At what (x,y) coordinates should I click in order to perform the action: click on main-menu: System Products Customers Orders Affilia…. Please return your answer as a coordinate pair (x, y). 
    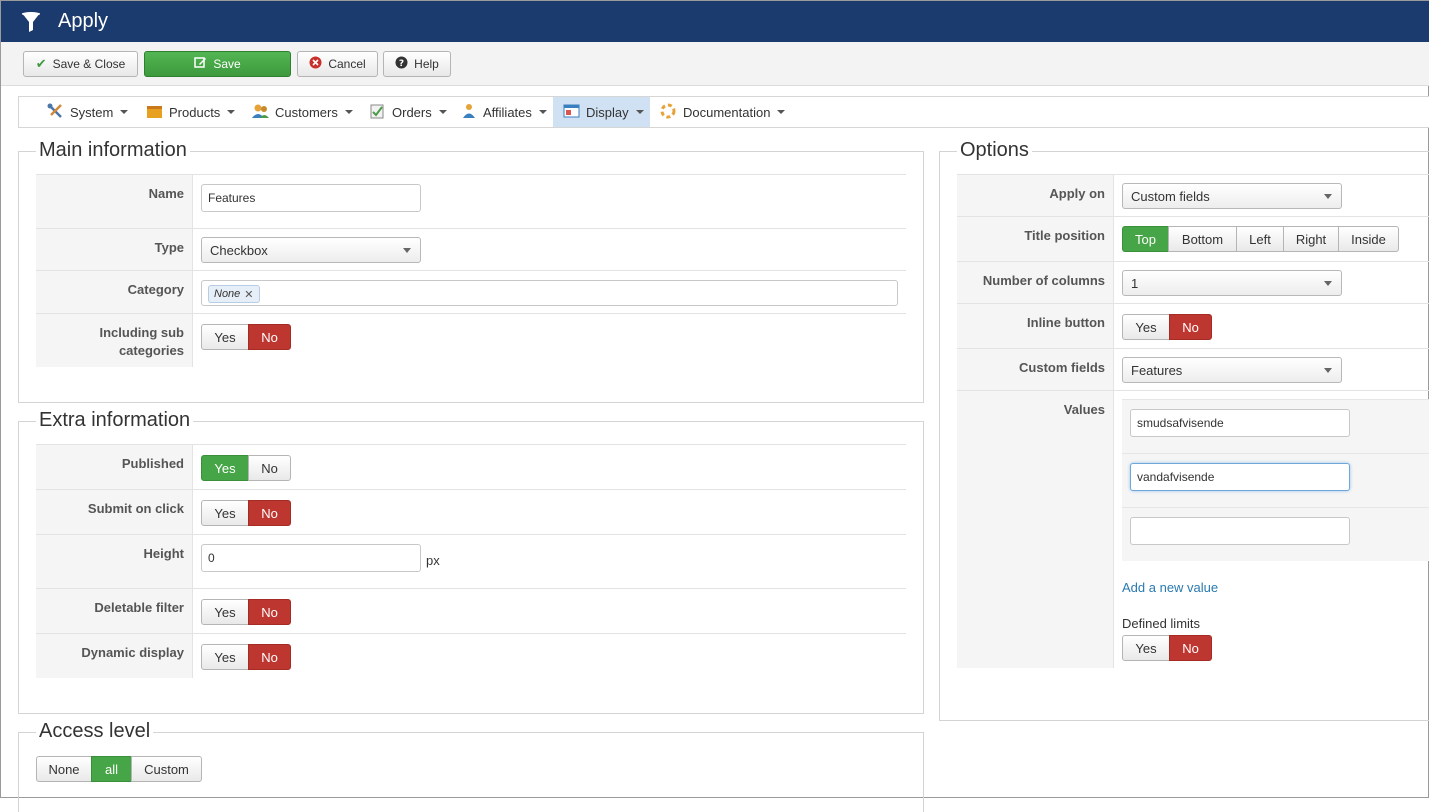
    Looking at the image, I should click on (723, 112).